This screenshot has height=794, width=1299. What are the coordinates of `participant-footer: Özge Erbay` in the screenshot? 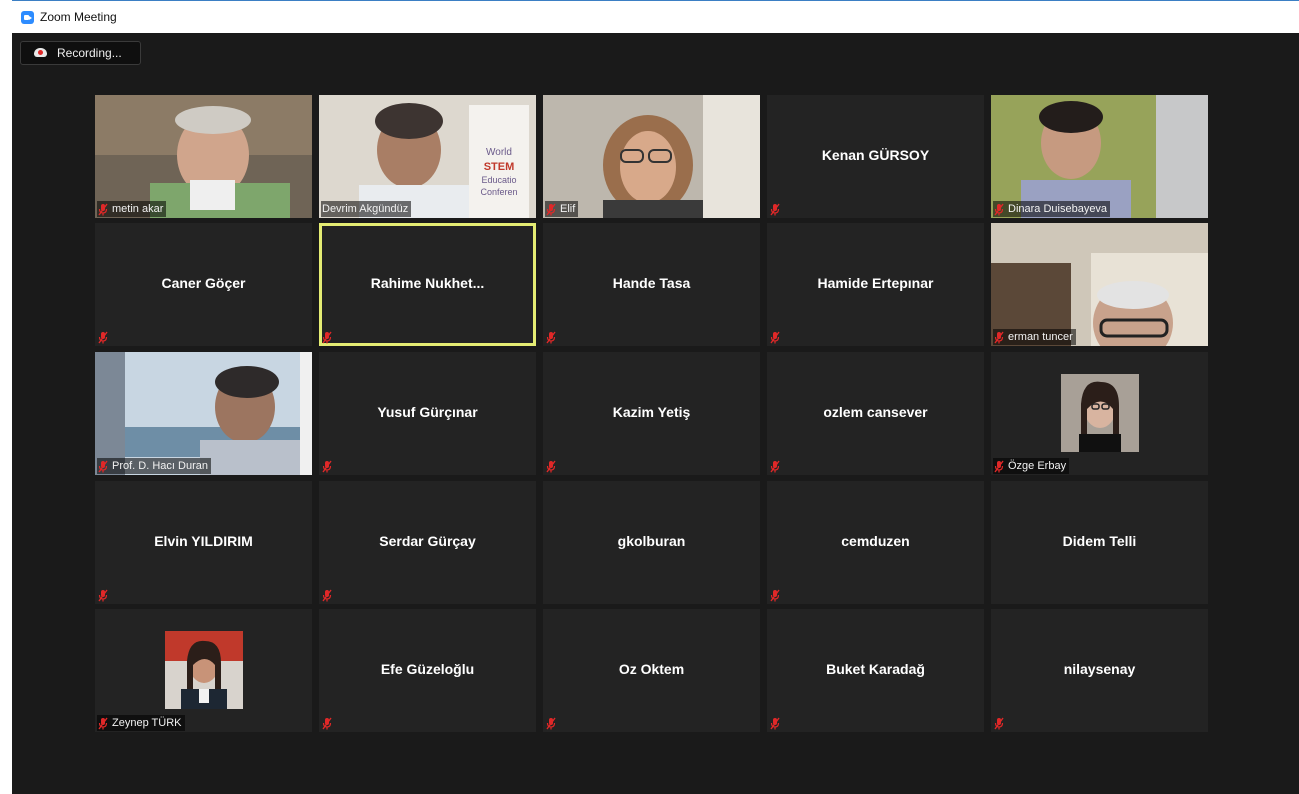 It's located at (1031, 466).